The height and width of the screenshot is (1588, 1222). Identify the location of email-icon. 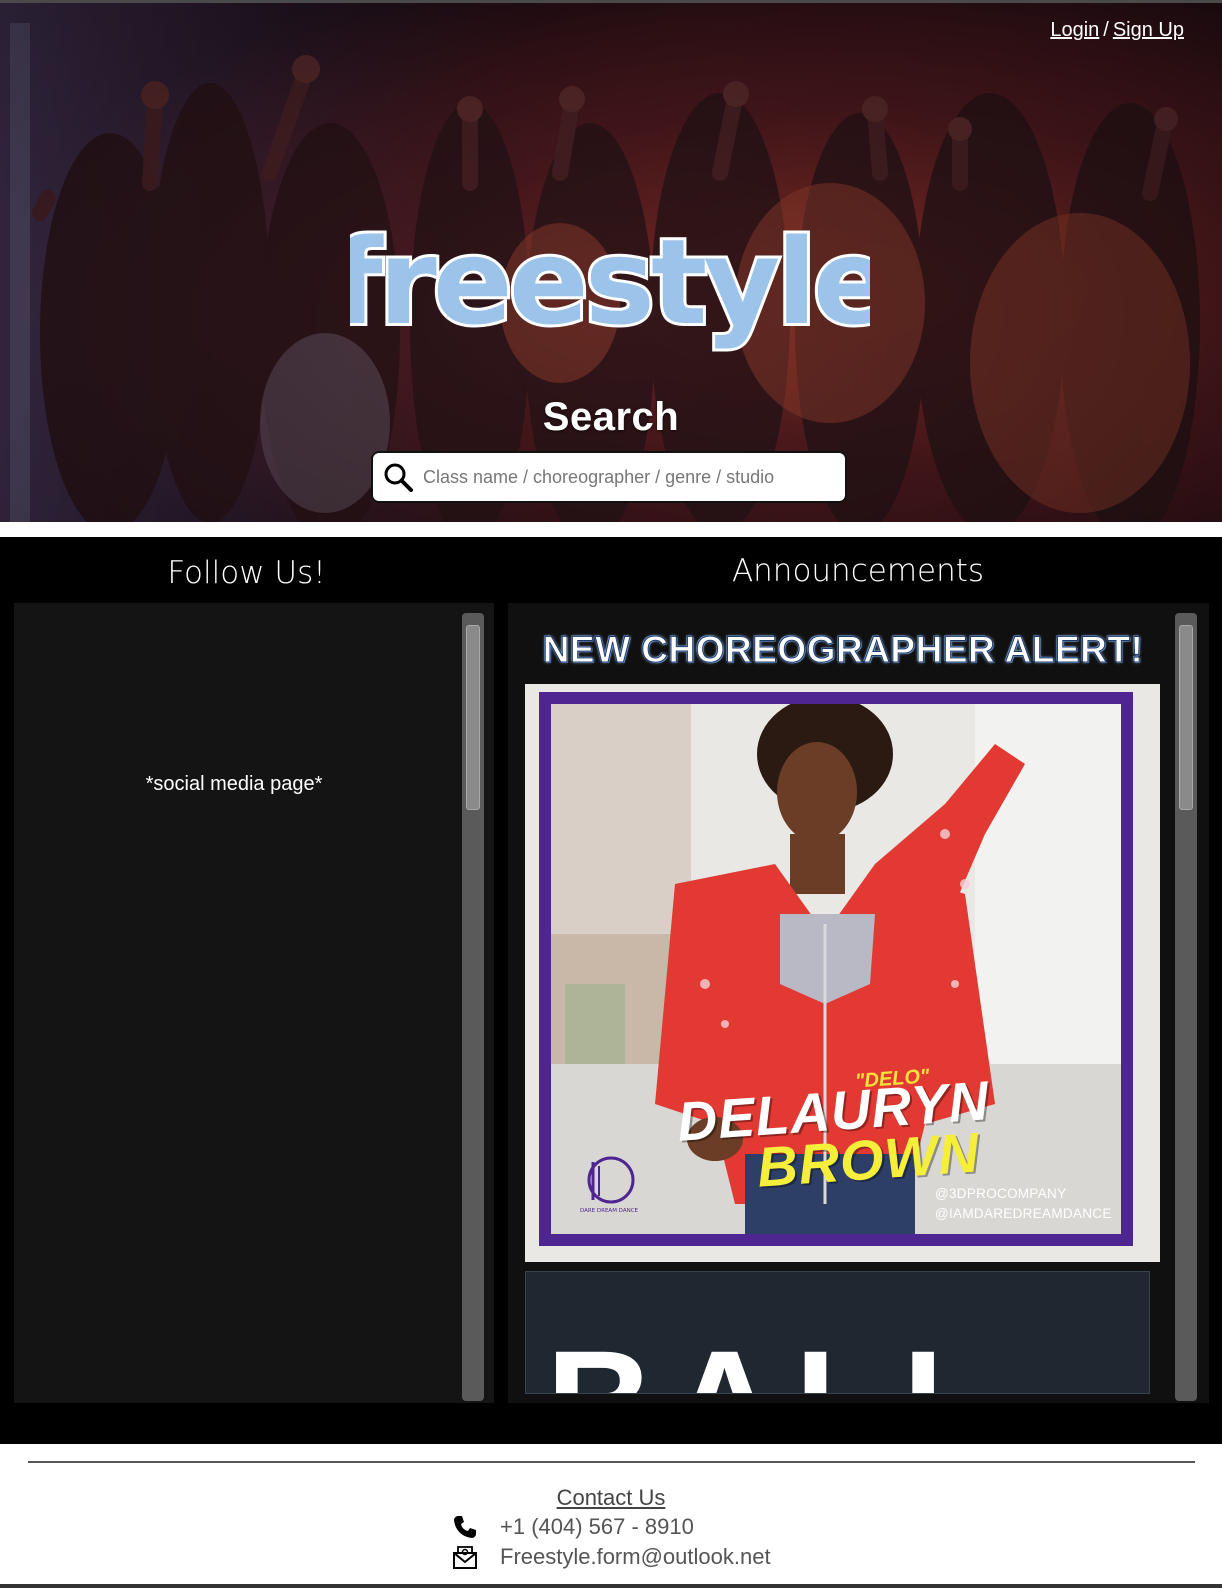
(465, 1557).